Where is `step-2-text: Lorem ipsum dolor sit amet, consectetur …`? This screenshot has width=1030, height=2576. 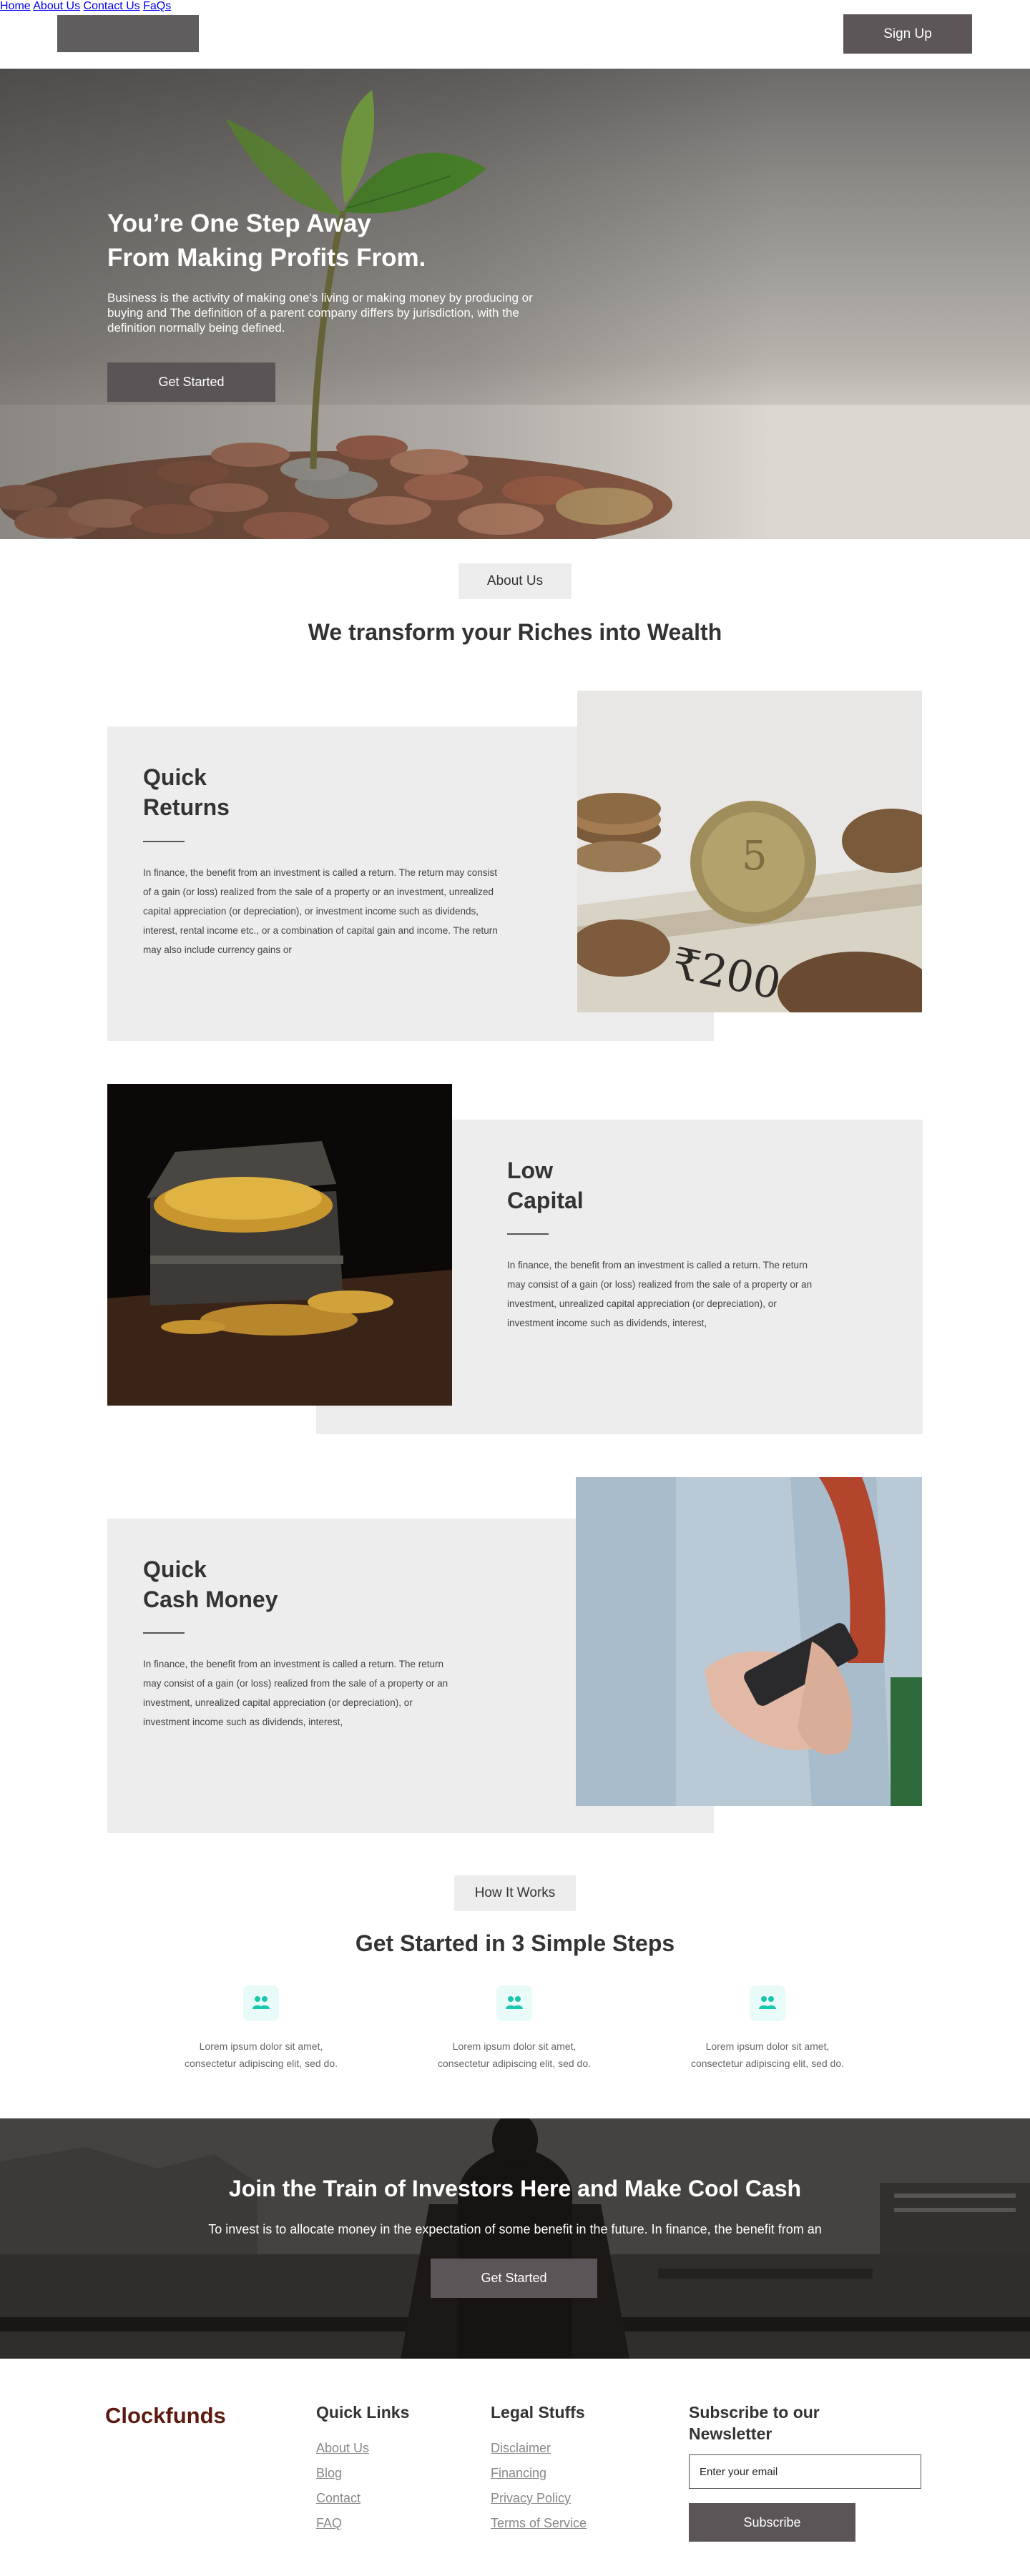 step-2-text: Lorem ipsum dolor sit amet, consectetur … is located at coordinates (514, 2055).